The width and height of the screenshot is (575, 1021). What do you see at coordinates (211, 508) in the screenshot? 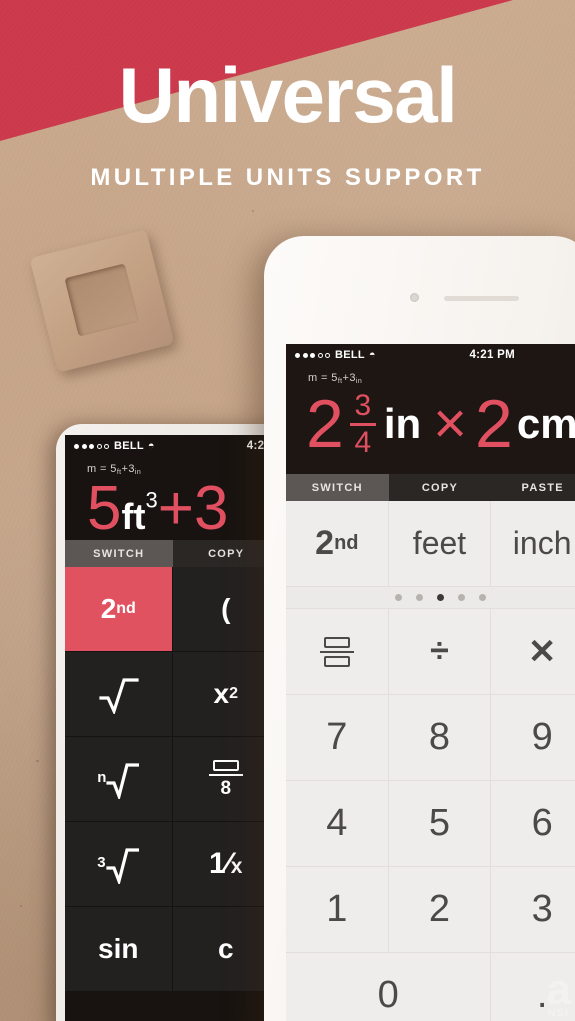
I see `expr-operand: 3` at bounding box center [211, 508].